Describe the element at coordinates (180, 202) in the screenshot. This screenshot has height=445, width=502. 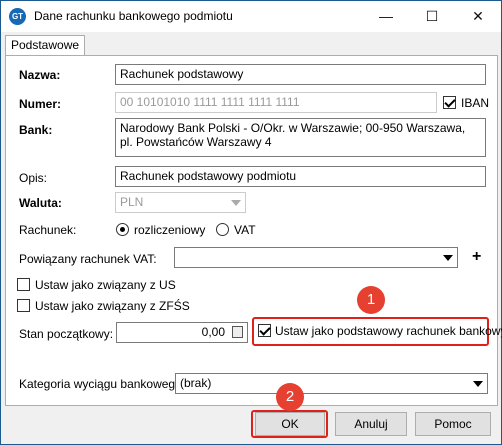
I see `waluta-select: PLN` at that location.